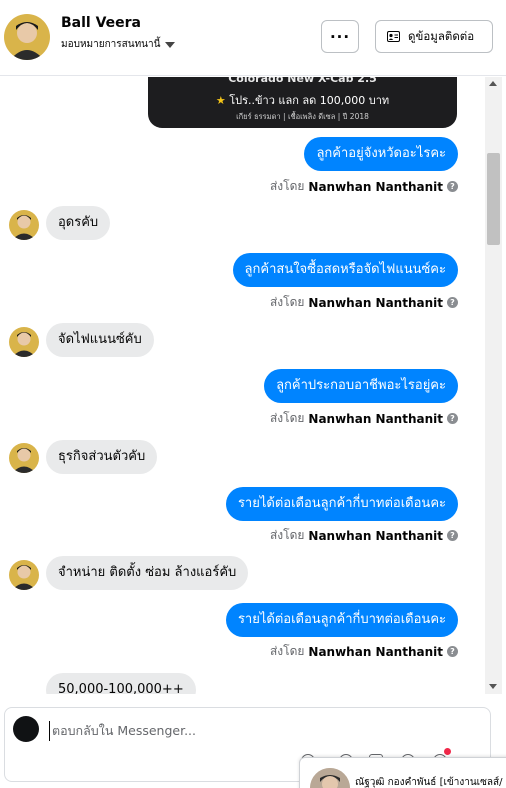  Describe the element at coordinates (493, 686) in the screenshot. I see `scroll-down-arrow-icon` at that location.